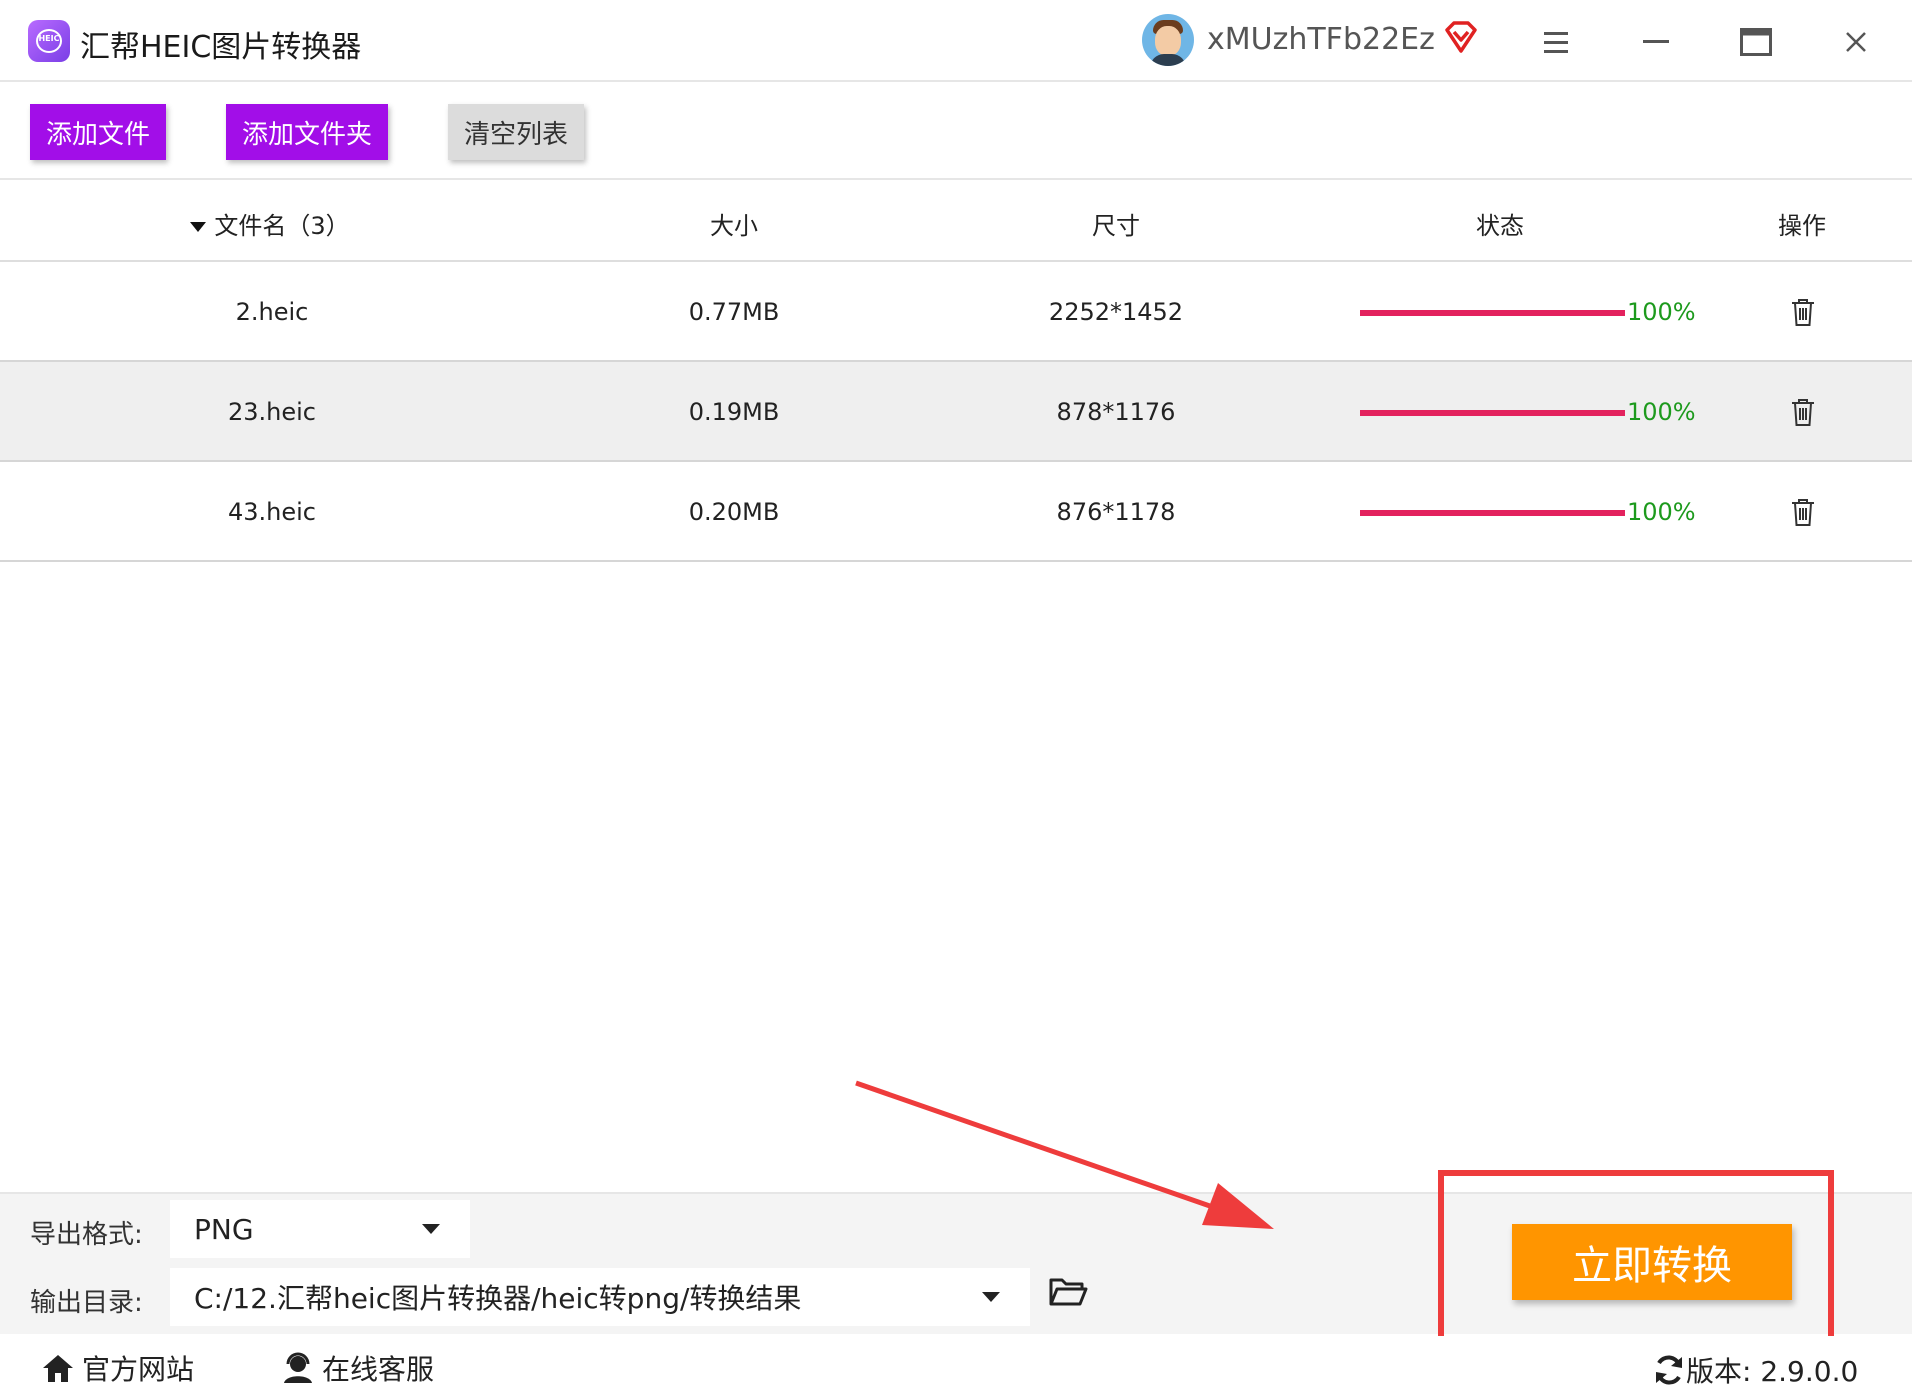  Describe the element at coordinates (1321, 39) in the screenshot. I see `username: xMUzhTFb22Ez` at that location.